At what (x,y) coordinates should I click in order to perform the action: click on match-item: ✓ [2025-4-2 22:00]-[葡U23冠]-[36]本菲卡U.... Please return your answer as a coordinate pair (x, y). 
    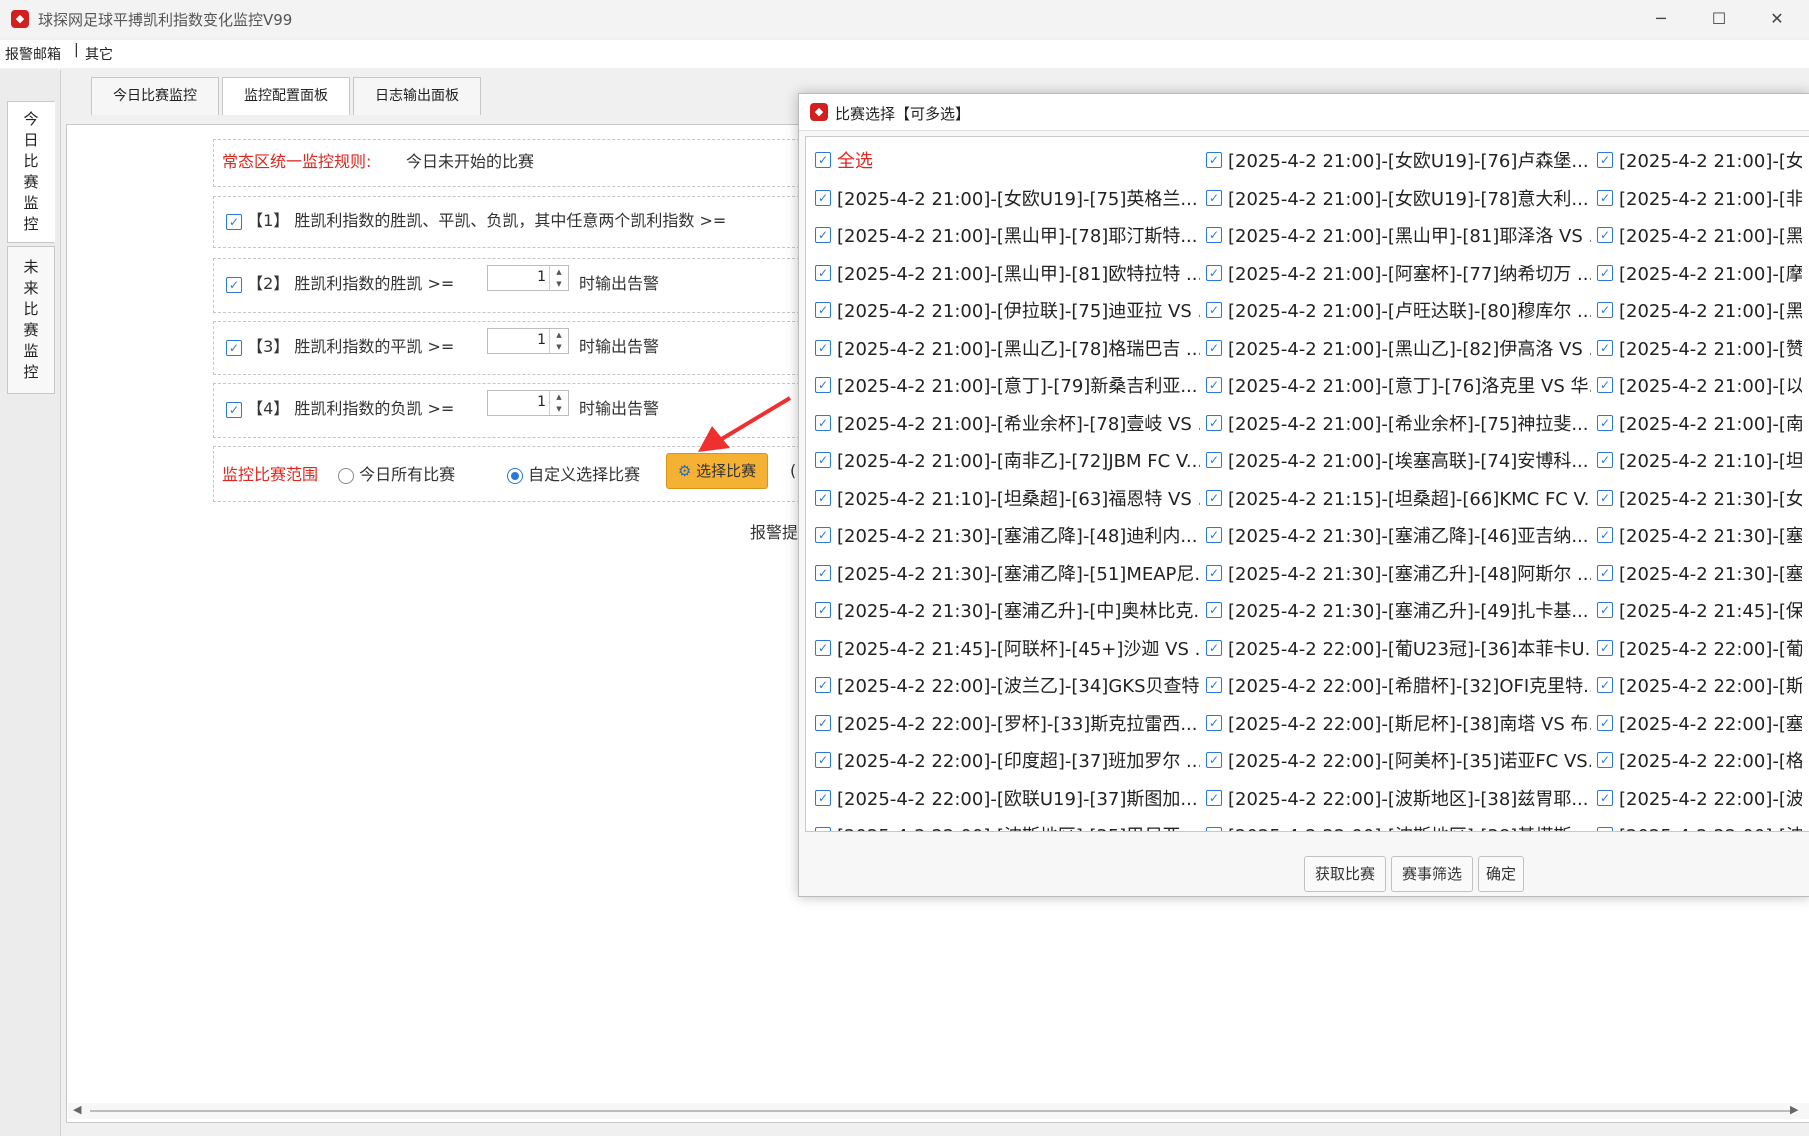
    Looking at the image, I should click on (1398, 647).